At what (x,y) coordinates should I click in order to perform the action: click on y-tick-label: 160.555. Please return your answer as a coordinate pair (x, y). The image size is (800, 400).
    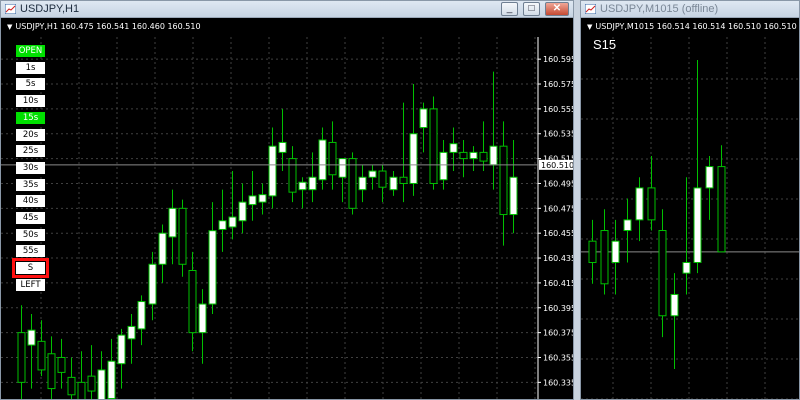
    Looking at the image, I should click on (558, 109).